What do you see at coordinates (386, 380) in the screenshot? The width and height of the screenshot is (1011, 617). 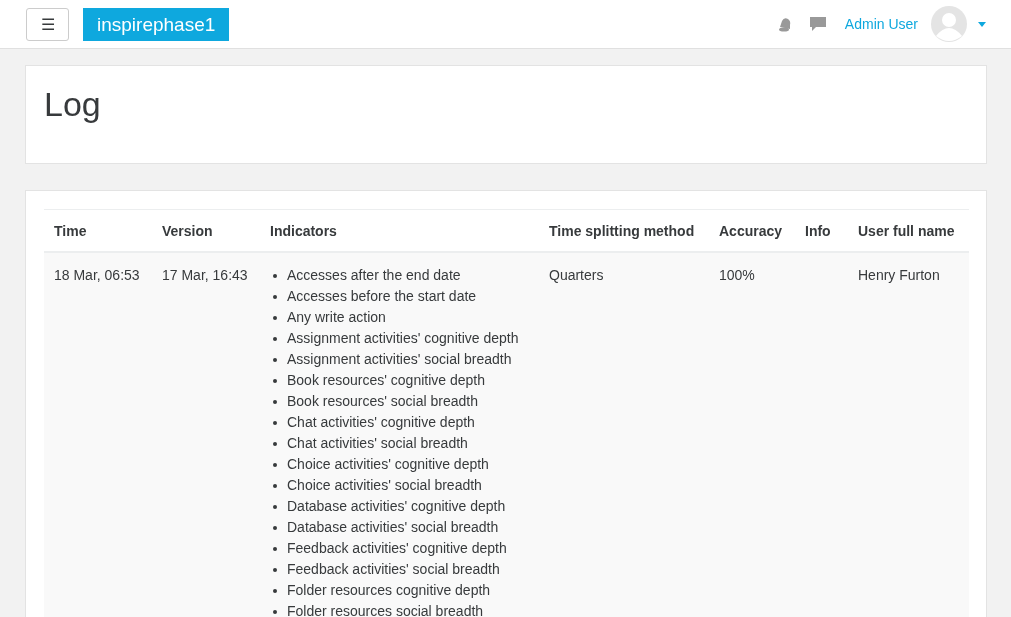 I see `indicator-item: Book resources' cognitive depth` at bounding box center [386, 380].